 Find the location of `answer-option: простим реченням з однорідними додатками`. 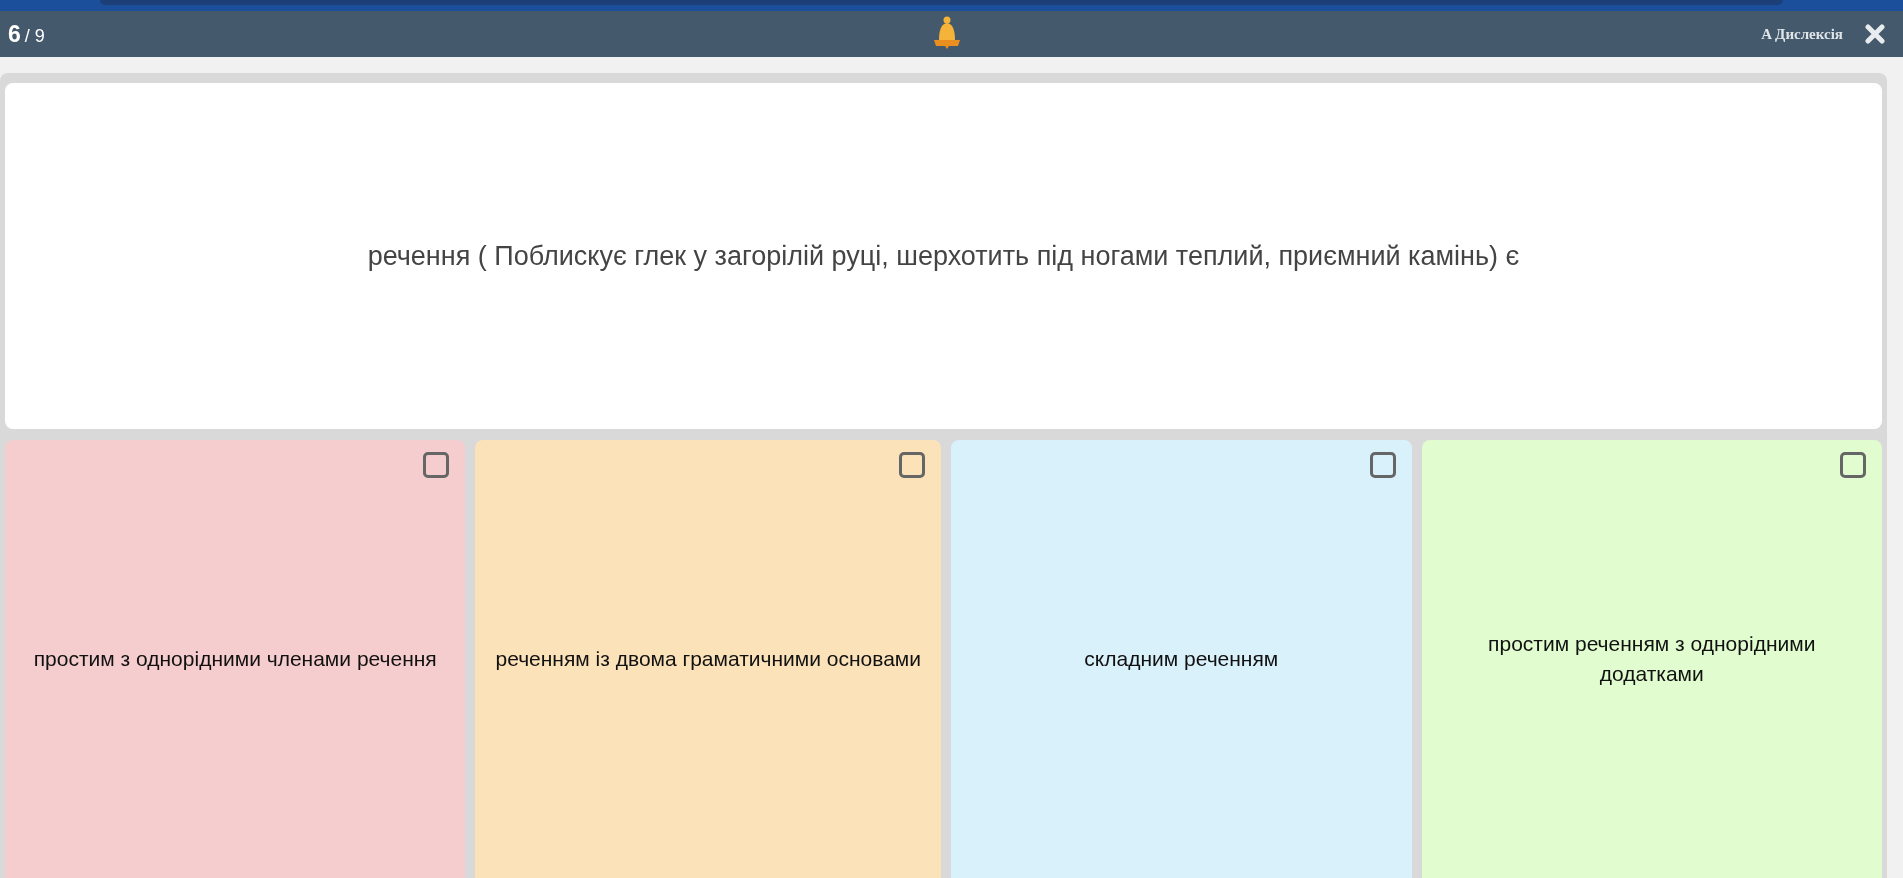

answer-option: простим реченням з однорідними додатками is located at coordinates (1651, 659).